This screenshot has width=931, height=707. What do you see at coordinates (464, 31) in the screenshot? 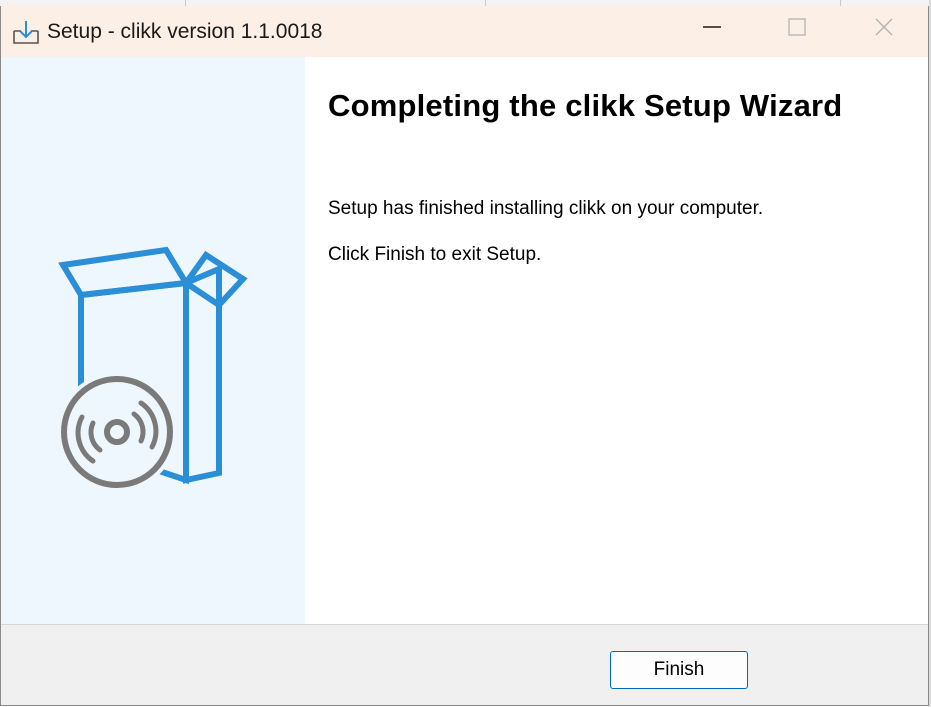
I see `title-bar: Setup - clikk version 1.1.0018` at bounding box center [464, 31].